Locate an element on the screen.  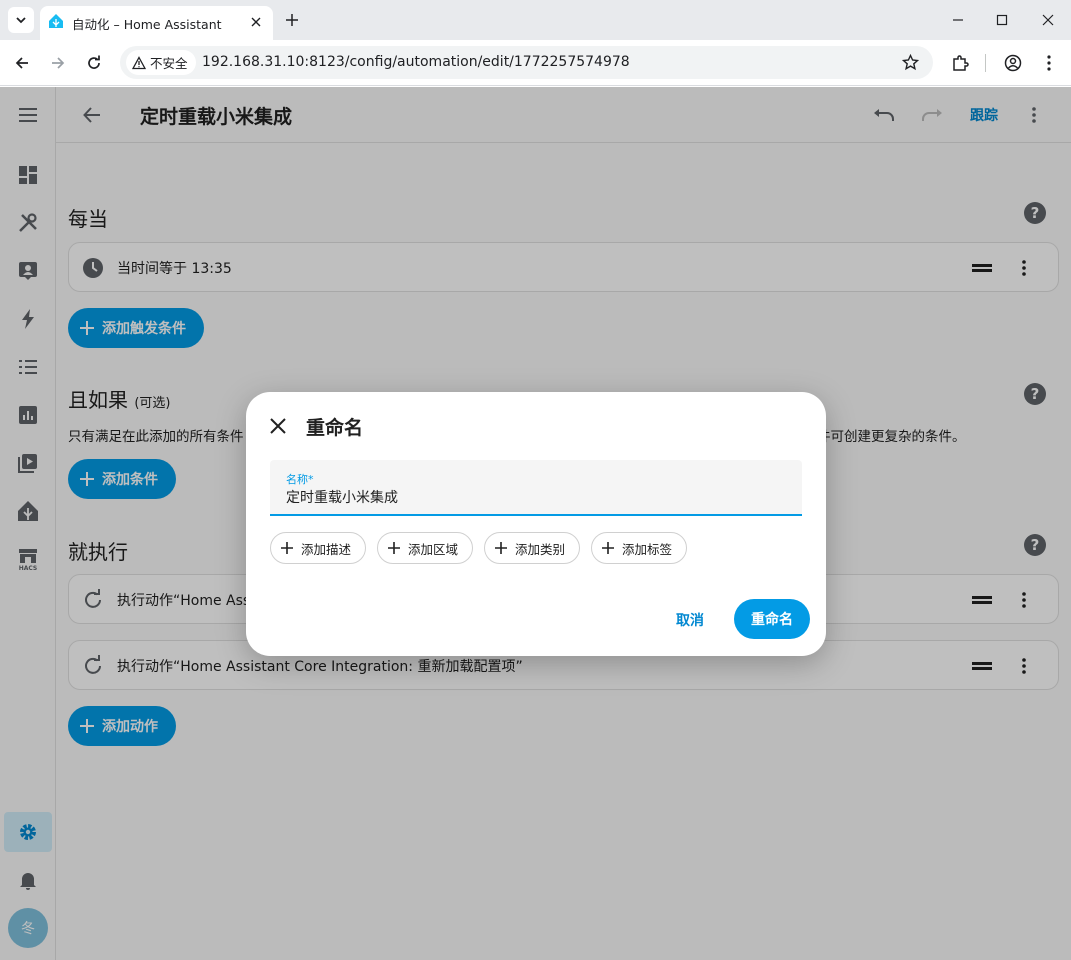
close-window-icon is located at coordinates (1048, 20).